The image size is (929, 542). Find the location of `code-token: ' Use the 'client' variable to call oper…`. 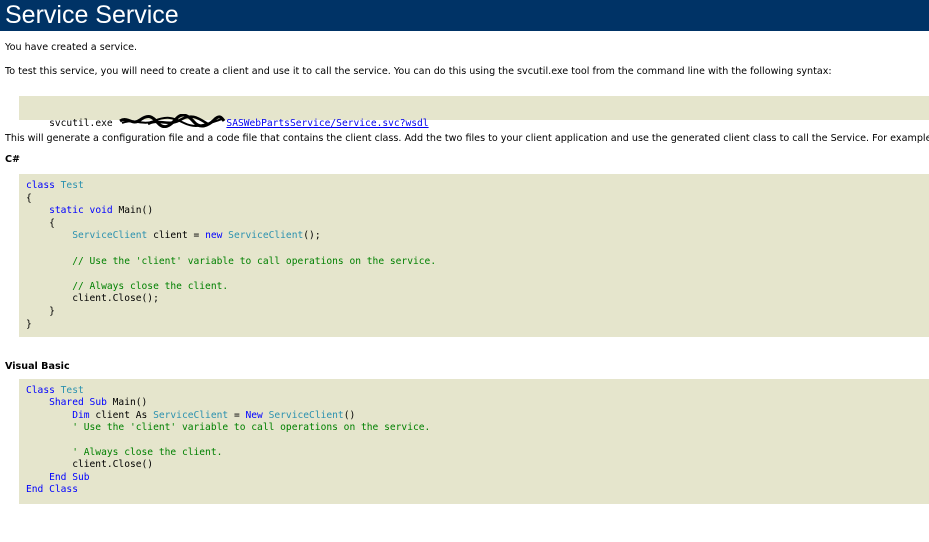

code-token: ' Use the 'client' variable to call oper… is located at coordinates (228, 428).